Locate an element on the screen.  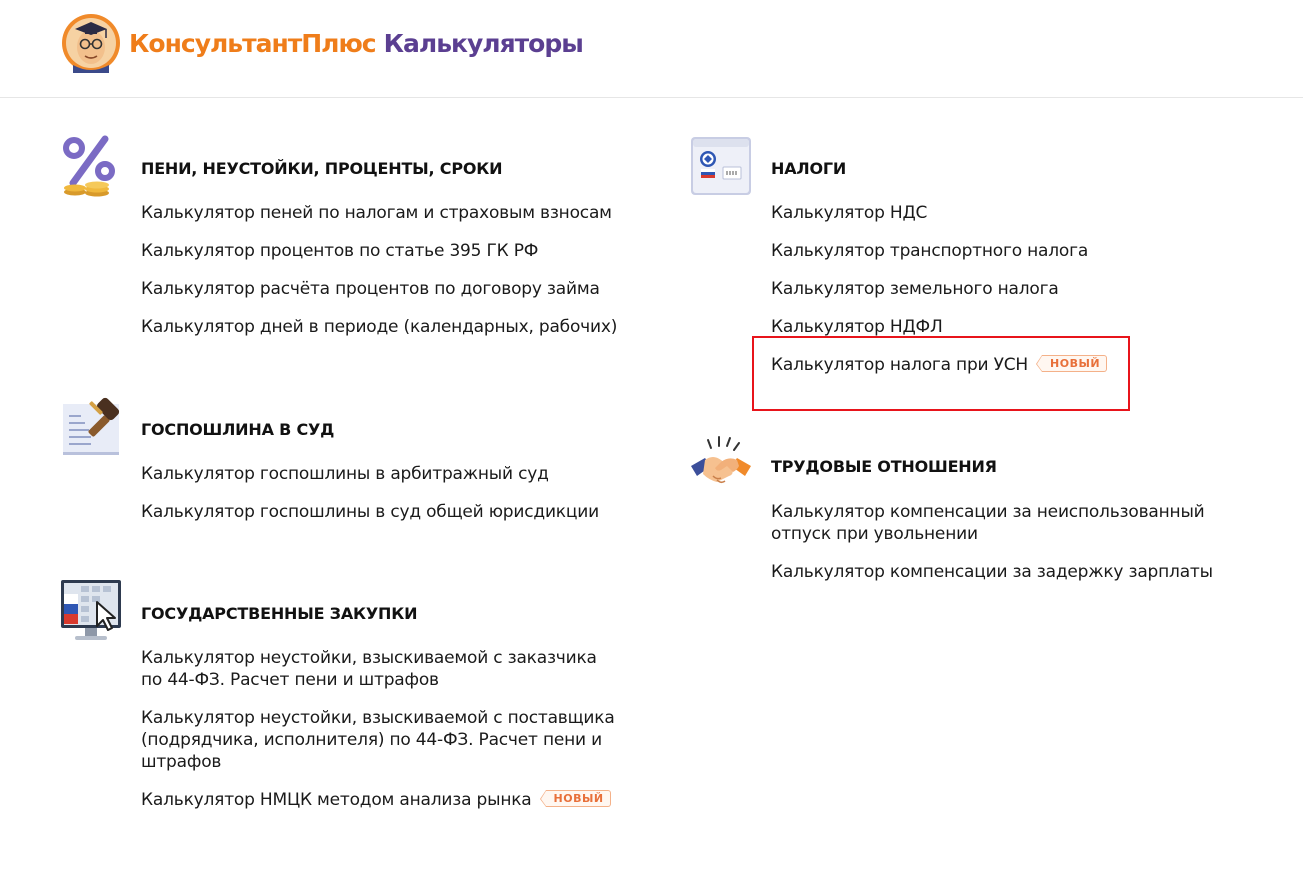
handshake-icon is located at coordinates (721, 460).